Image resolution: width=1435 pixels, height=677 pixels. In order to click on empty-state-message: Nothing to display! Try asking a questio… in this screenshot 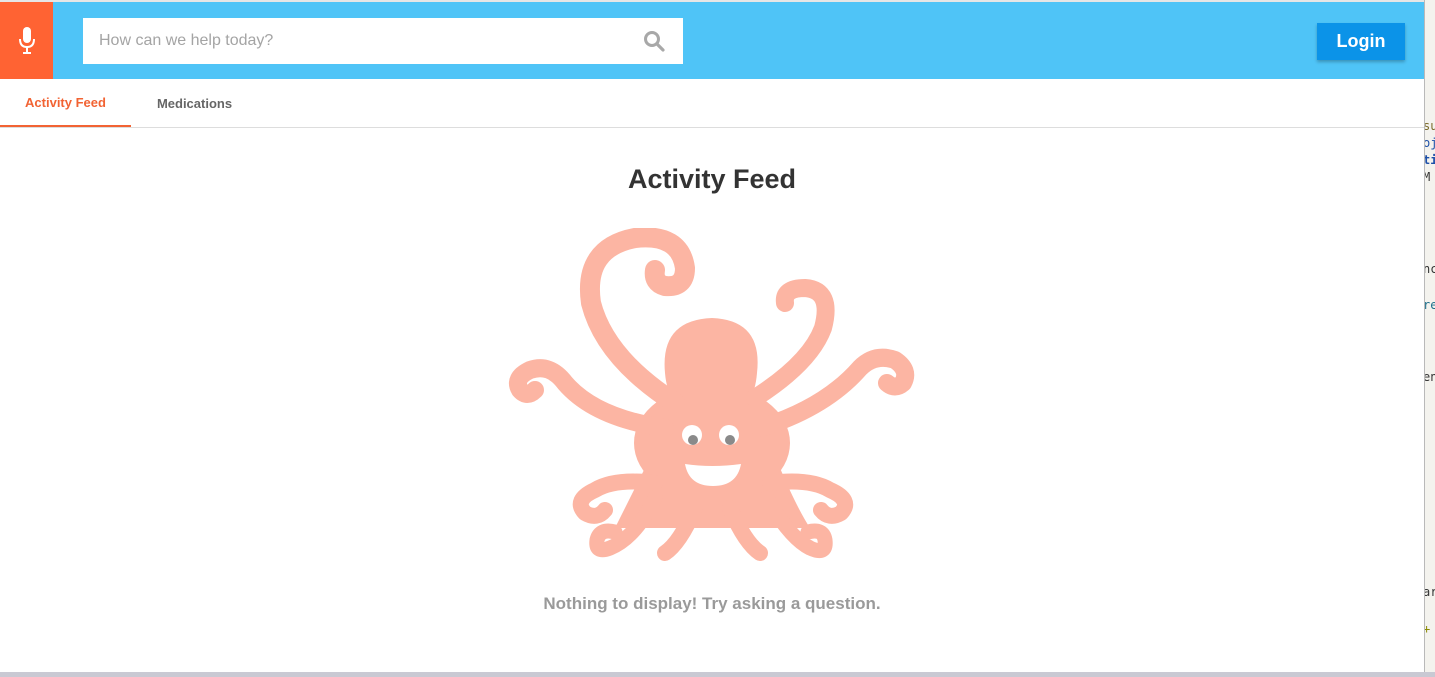, I will do `click(712, 603)`.